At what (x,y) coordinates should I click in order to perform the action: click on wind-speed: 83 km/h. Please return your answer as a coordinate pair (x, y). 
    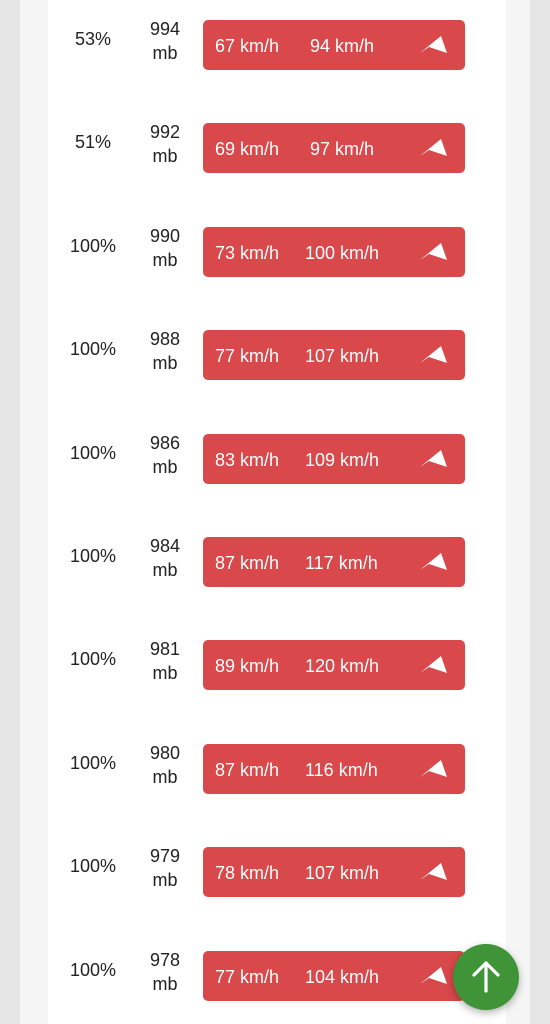
    Looking at the image, I should click on (247, 459).